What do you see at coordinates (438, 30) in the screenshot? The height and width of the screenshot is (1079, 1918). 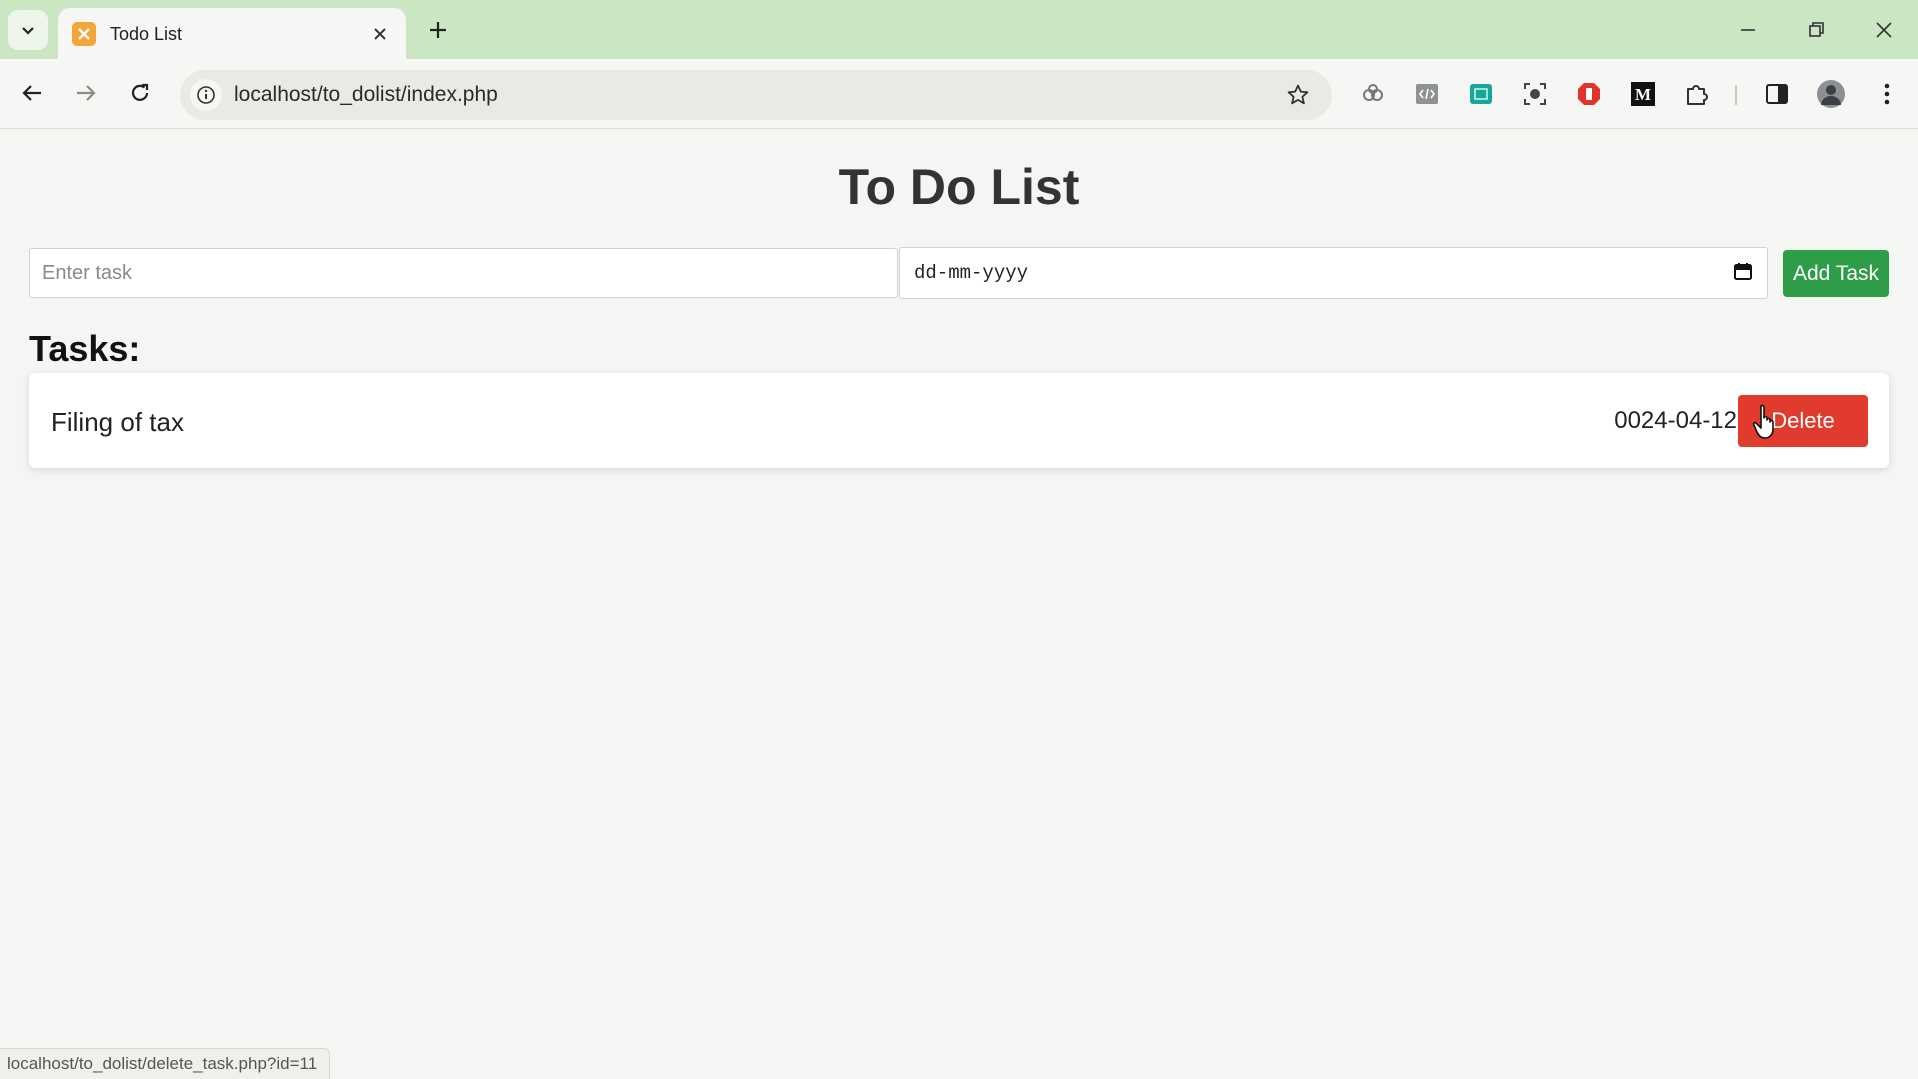 I see `plus-icon` at bounding box center [438, 30].